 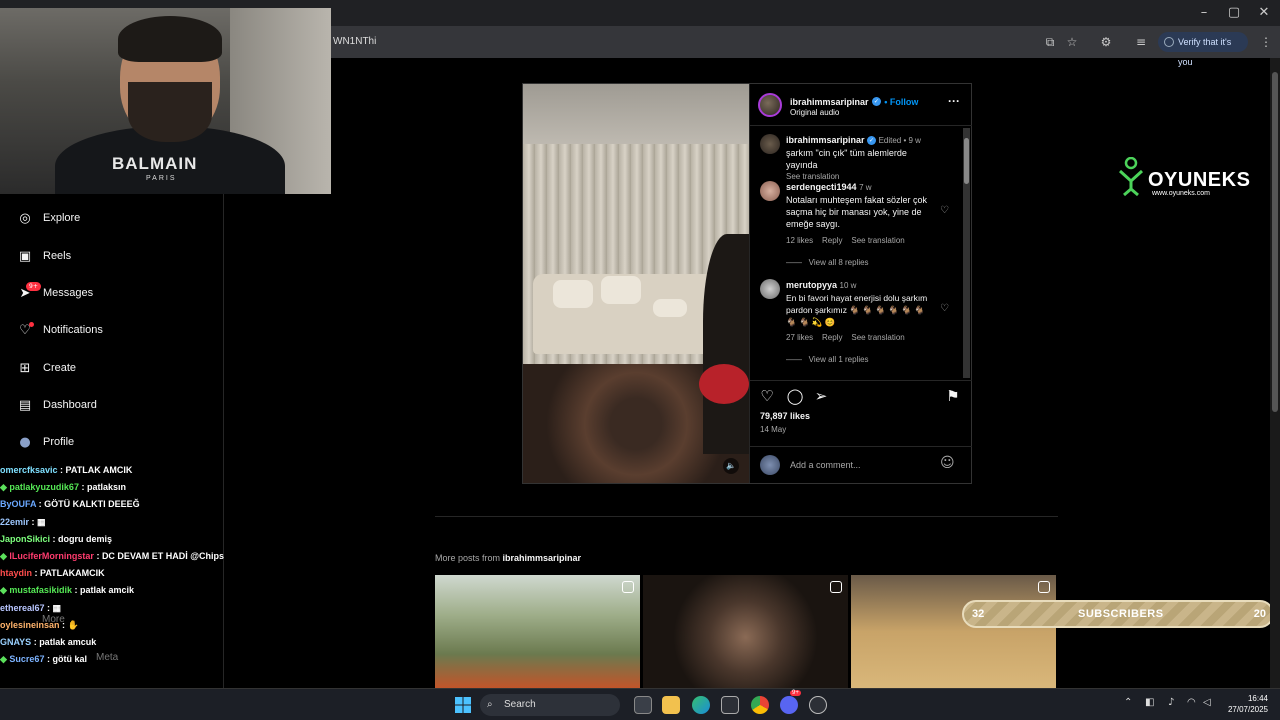 What do you see at coordinates (953, 396) in the screenshot?
I see `save-icon: ⚑` at bounding box center [953, 396].